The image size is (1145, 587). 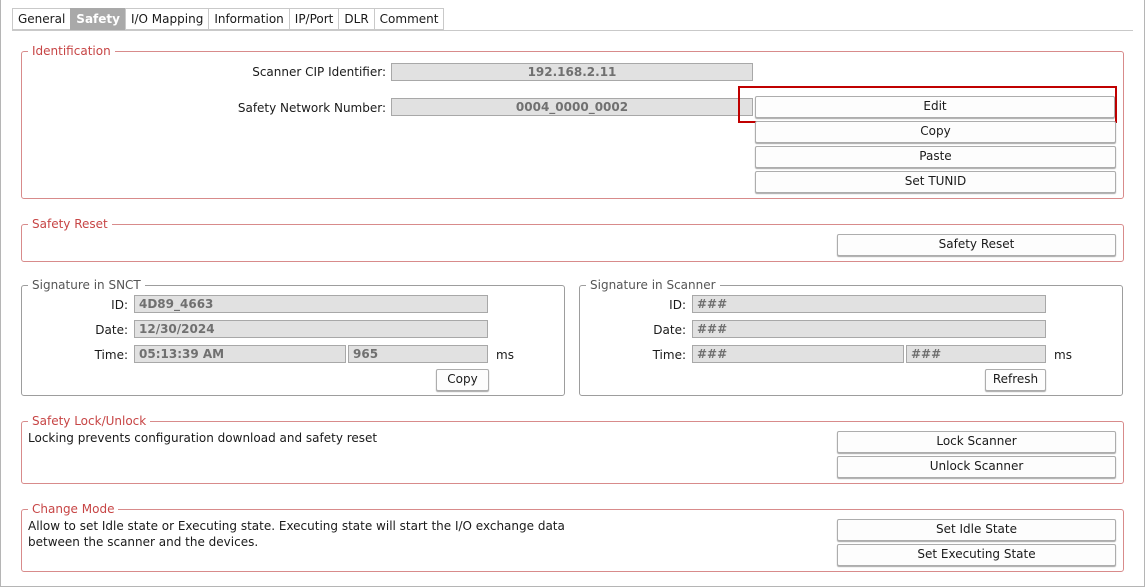 What do you see at coordinates (166, 19) in the screenshot?
I see `tab-io-mapping: I/O Mapping` at bounding box center [166, 19].